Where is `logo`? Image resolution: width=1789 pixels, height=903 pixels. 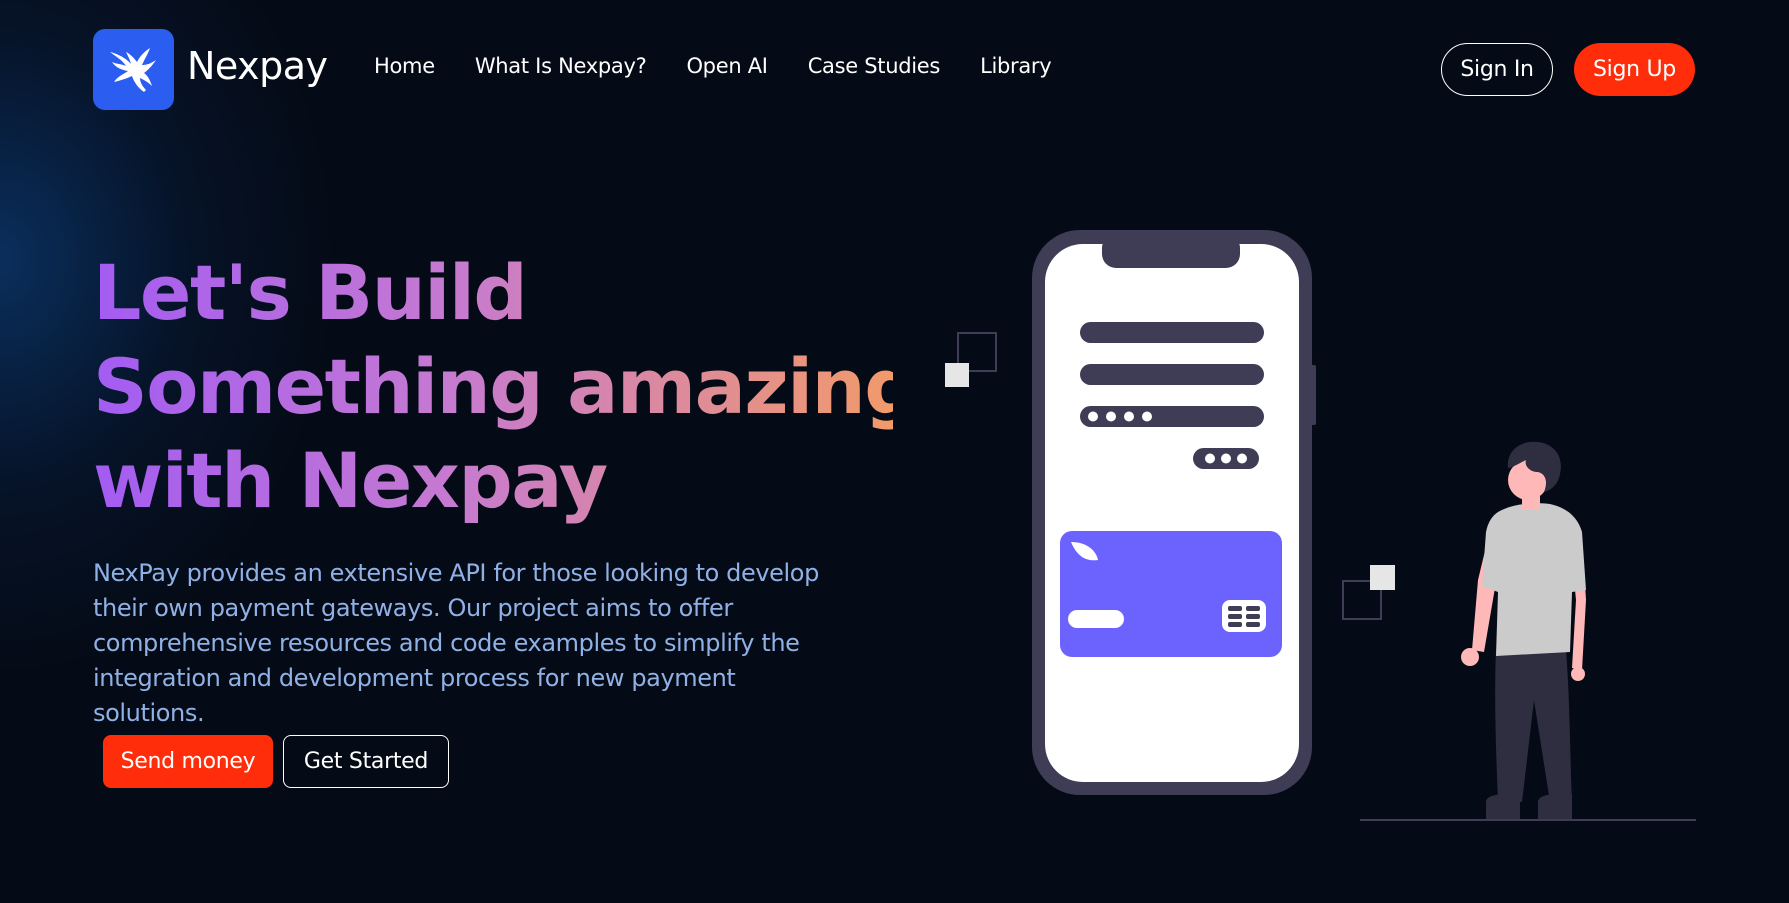
logo is located at coordinates (133, 69).